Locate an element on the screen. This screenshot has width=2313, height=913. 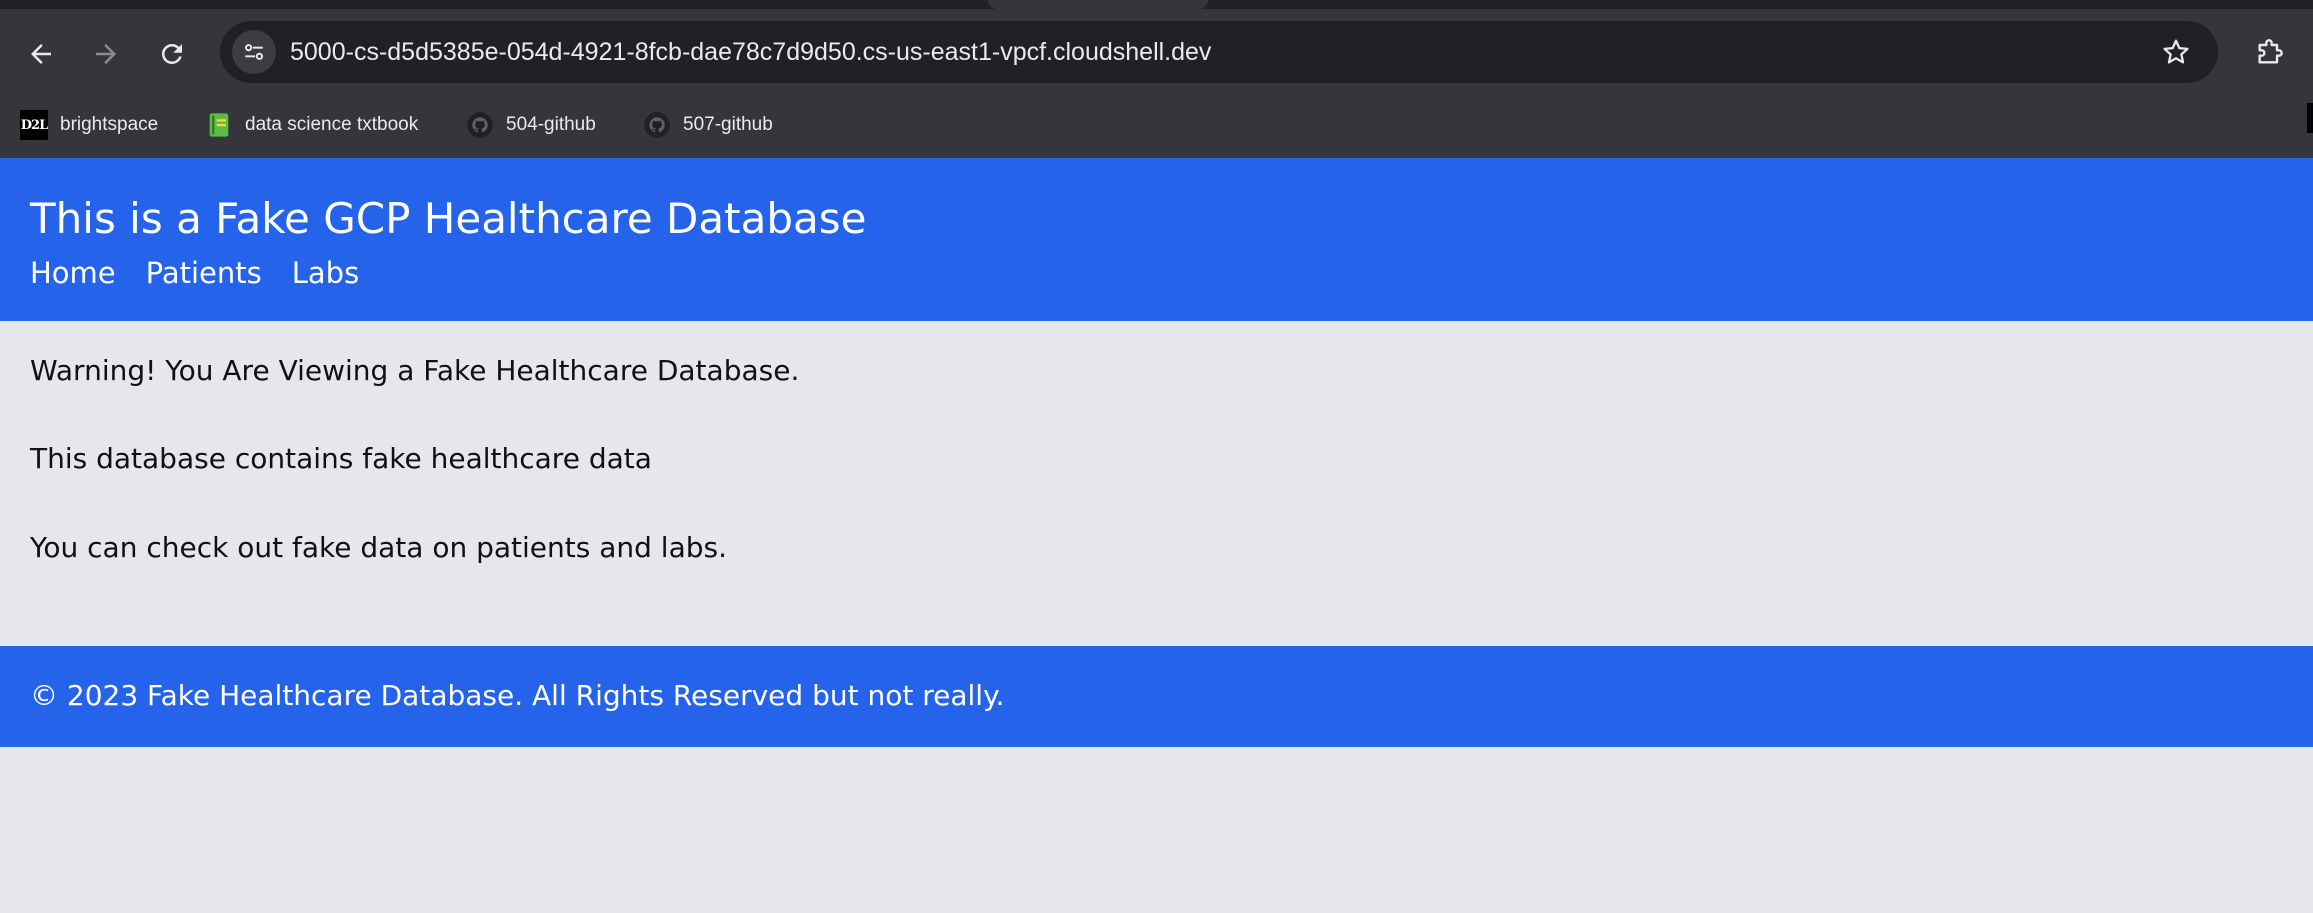
bookmark-data-science-txtbook: data science txtbook is located at coordinates (311, 125).